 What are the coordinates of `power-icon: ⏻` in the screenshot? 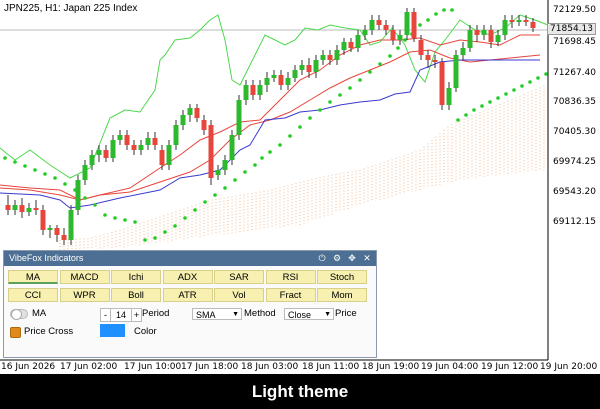 It's located at (322, 258).